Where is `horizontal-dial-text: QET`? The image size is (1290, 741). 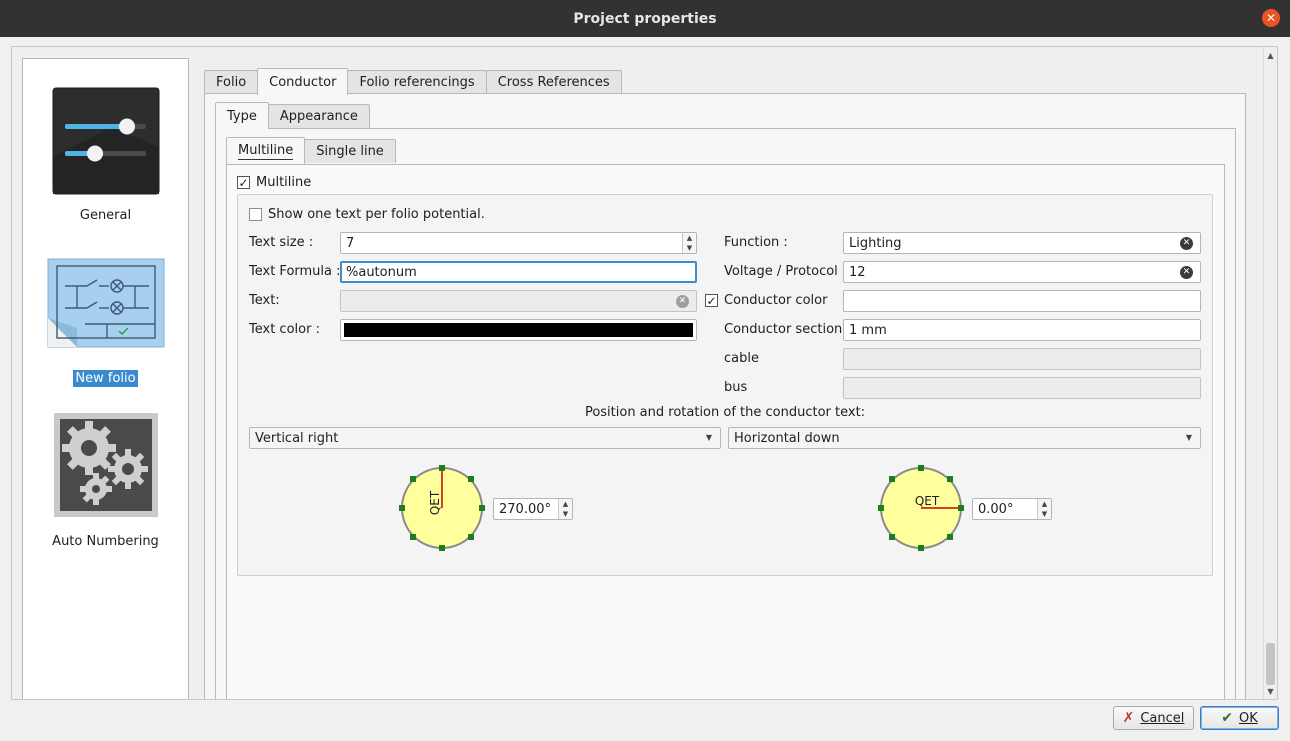
horizontal-dial-text: QET is located at coordinates (927, 501).